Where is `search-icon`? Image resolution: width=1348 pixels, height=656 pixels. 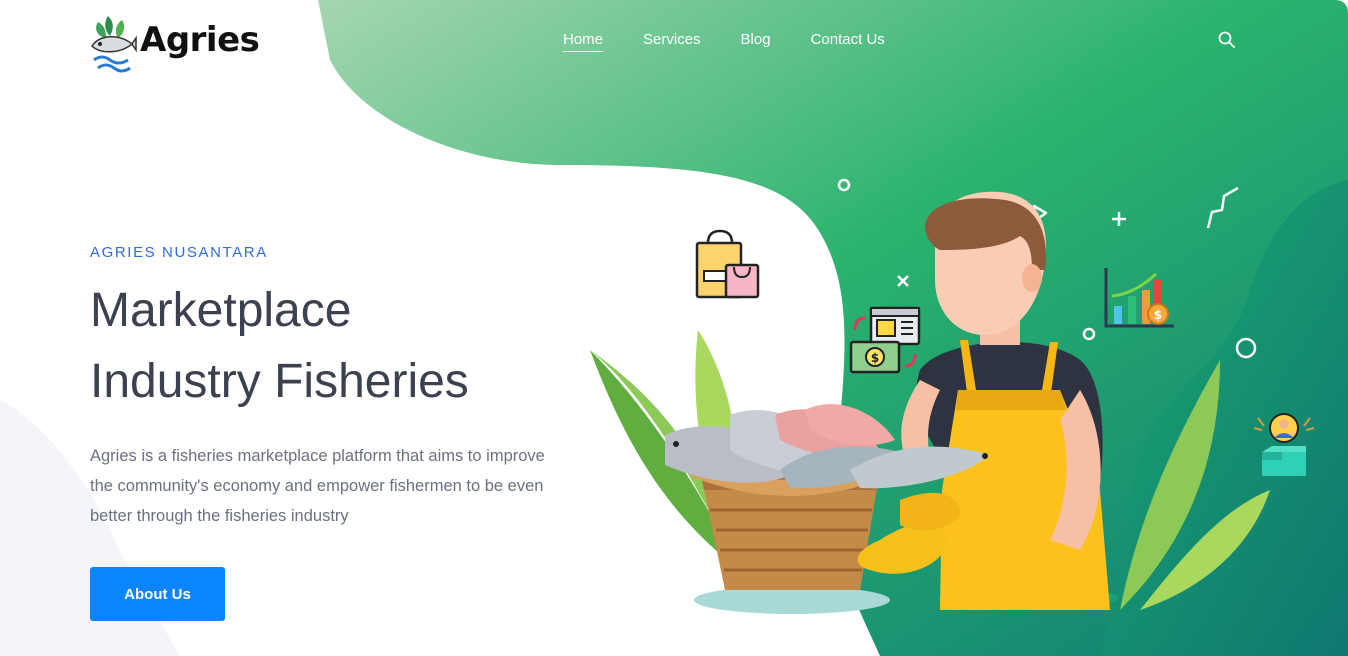
search-icon is located at coordinates (1227, 40).